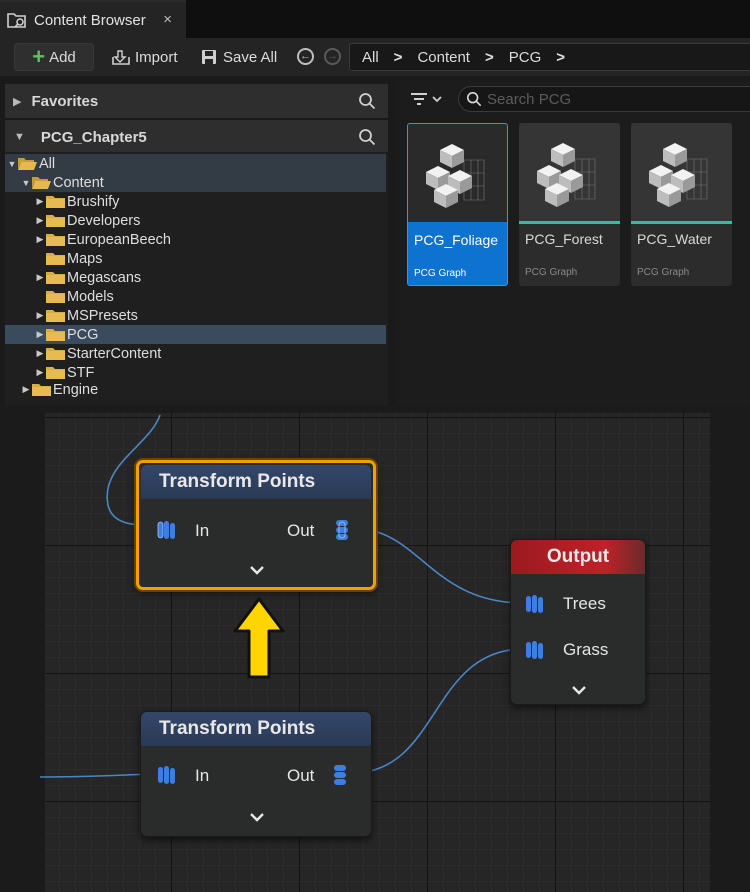 The height and width of the screenshot is (892, 750). What do you see at coordinates (119, 239) in the screenshot?
I see `tree-item-label: EuropeanBeech` at bounding box center [119, 239].